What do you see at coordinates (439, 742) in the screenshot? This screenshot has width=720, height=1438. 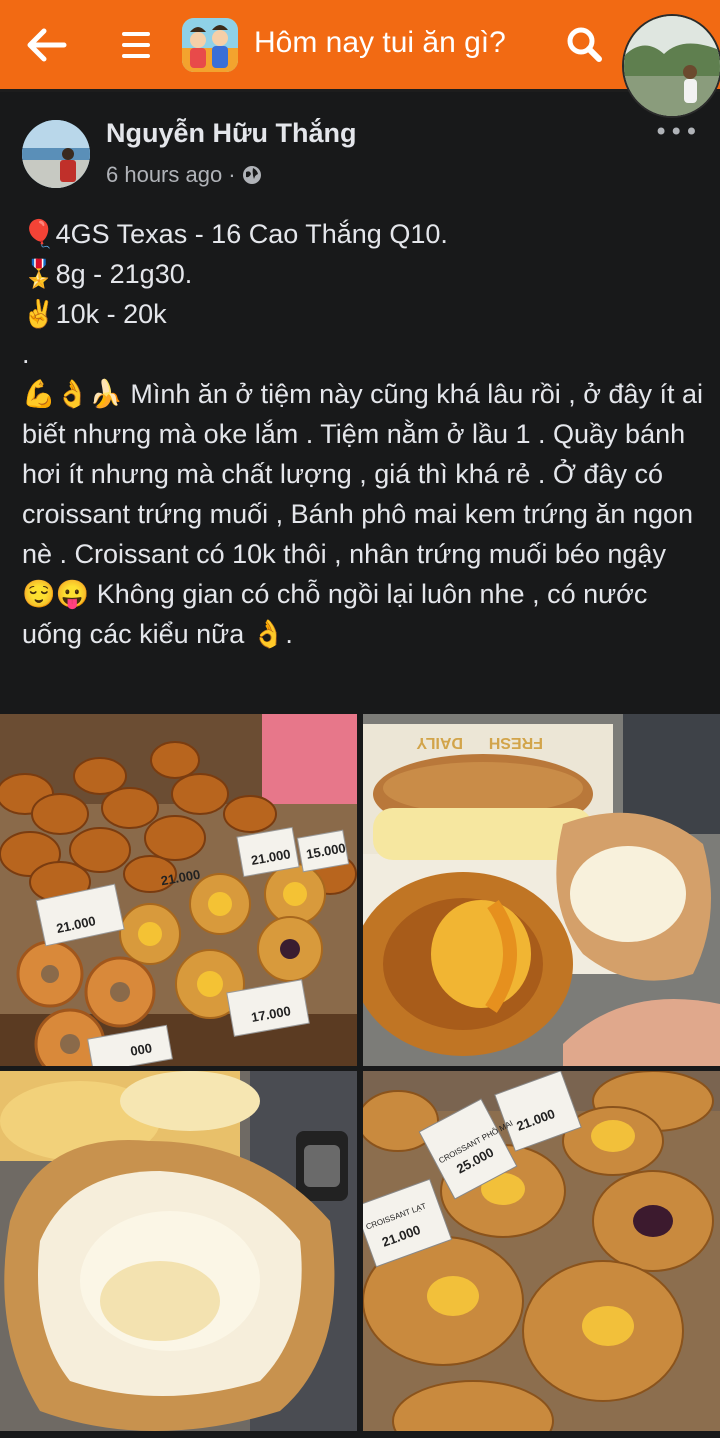 I see `box-print: DAILY` at bounding box center [439, 742].